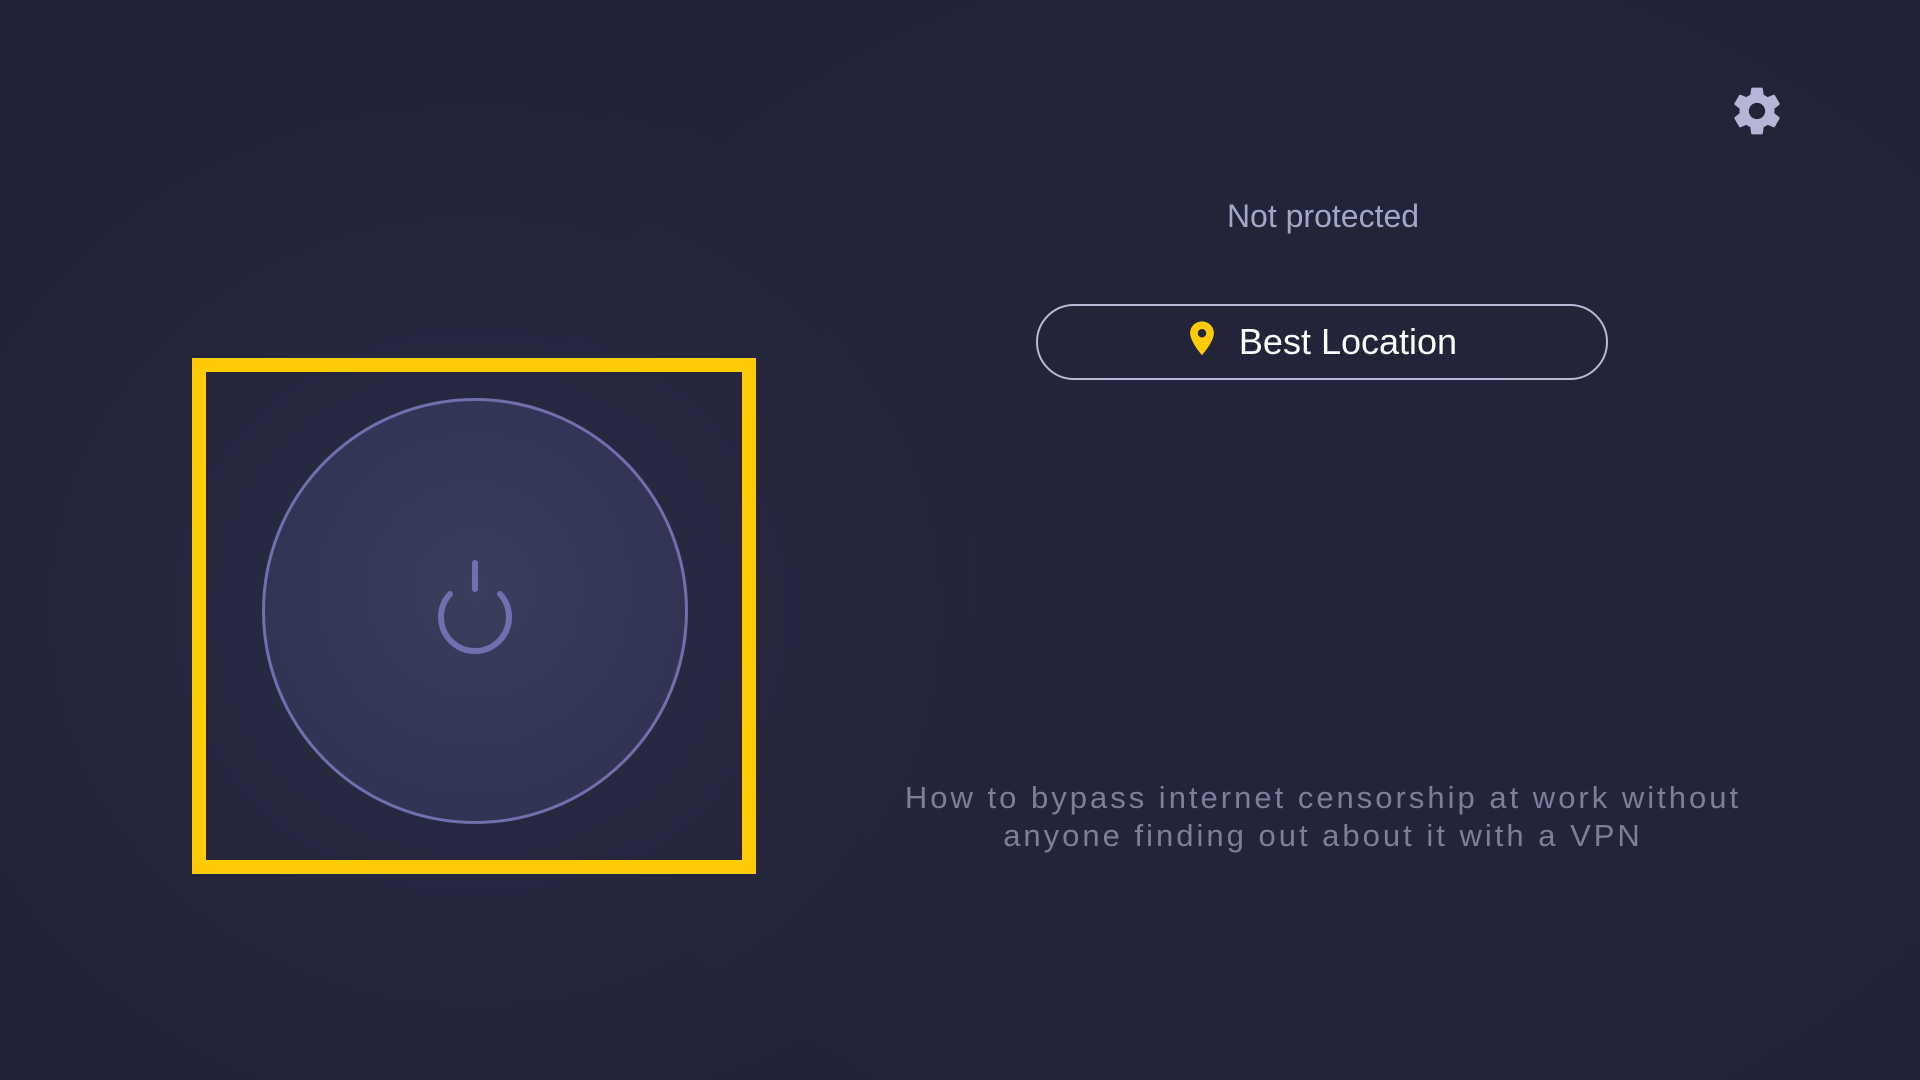  I want to click on connection-status-text: Not protected, so click(1323, 216).